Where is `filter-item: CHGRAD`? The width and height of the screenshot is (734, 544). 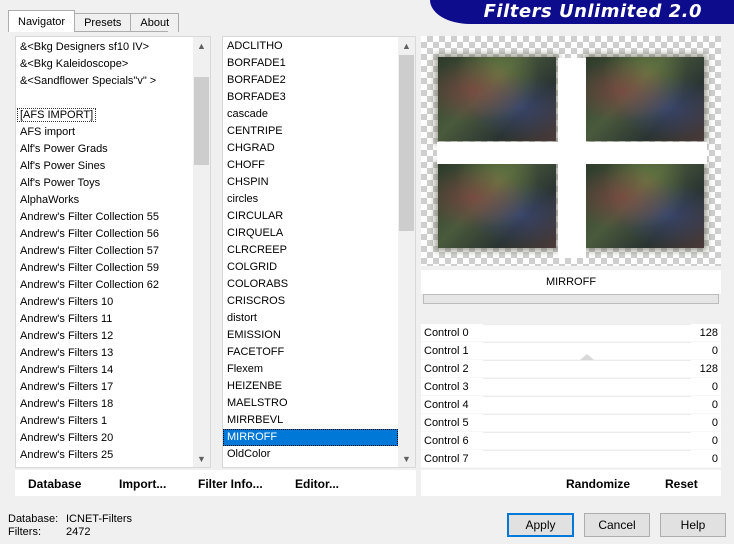 filter-item: CHGRAD is located at coordinates (310, 148).